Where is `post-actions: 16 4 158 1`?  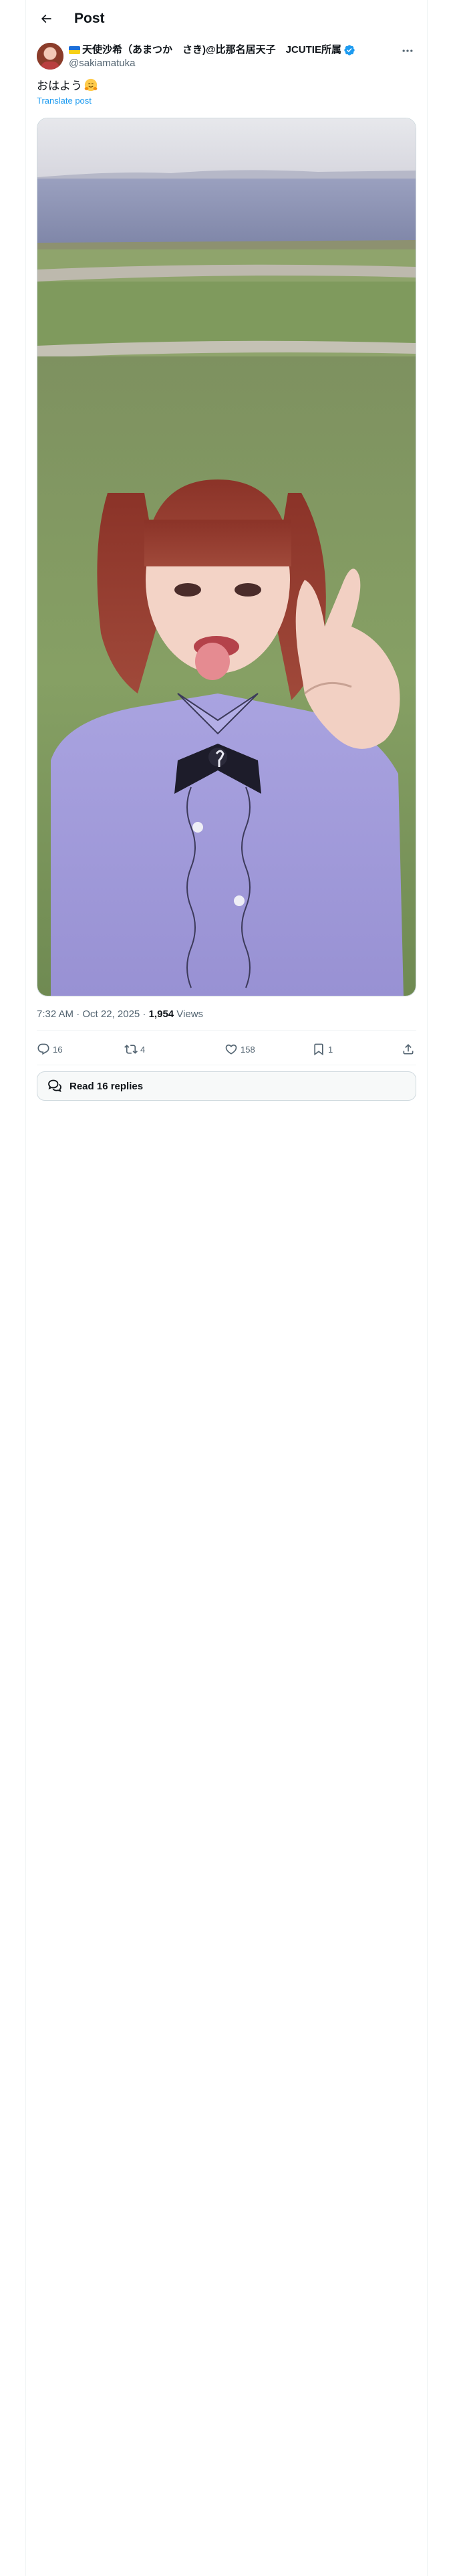 post-actions: 16 4 158 1 is located at coordinates (226, 1049).